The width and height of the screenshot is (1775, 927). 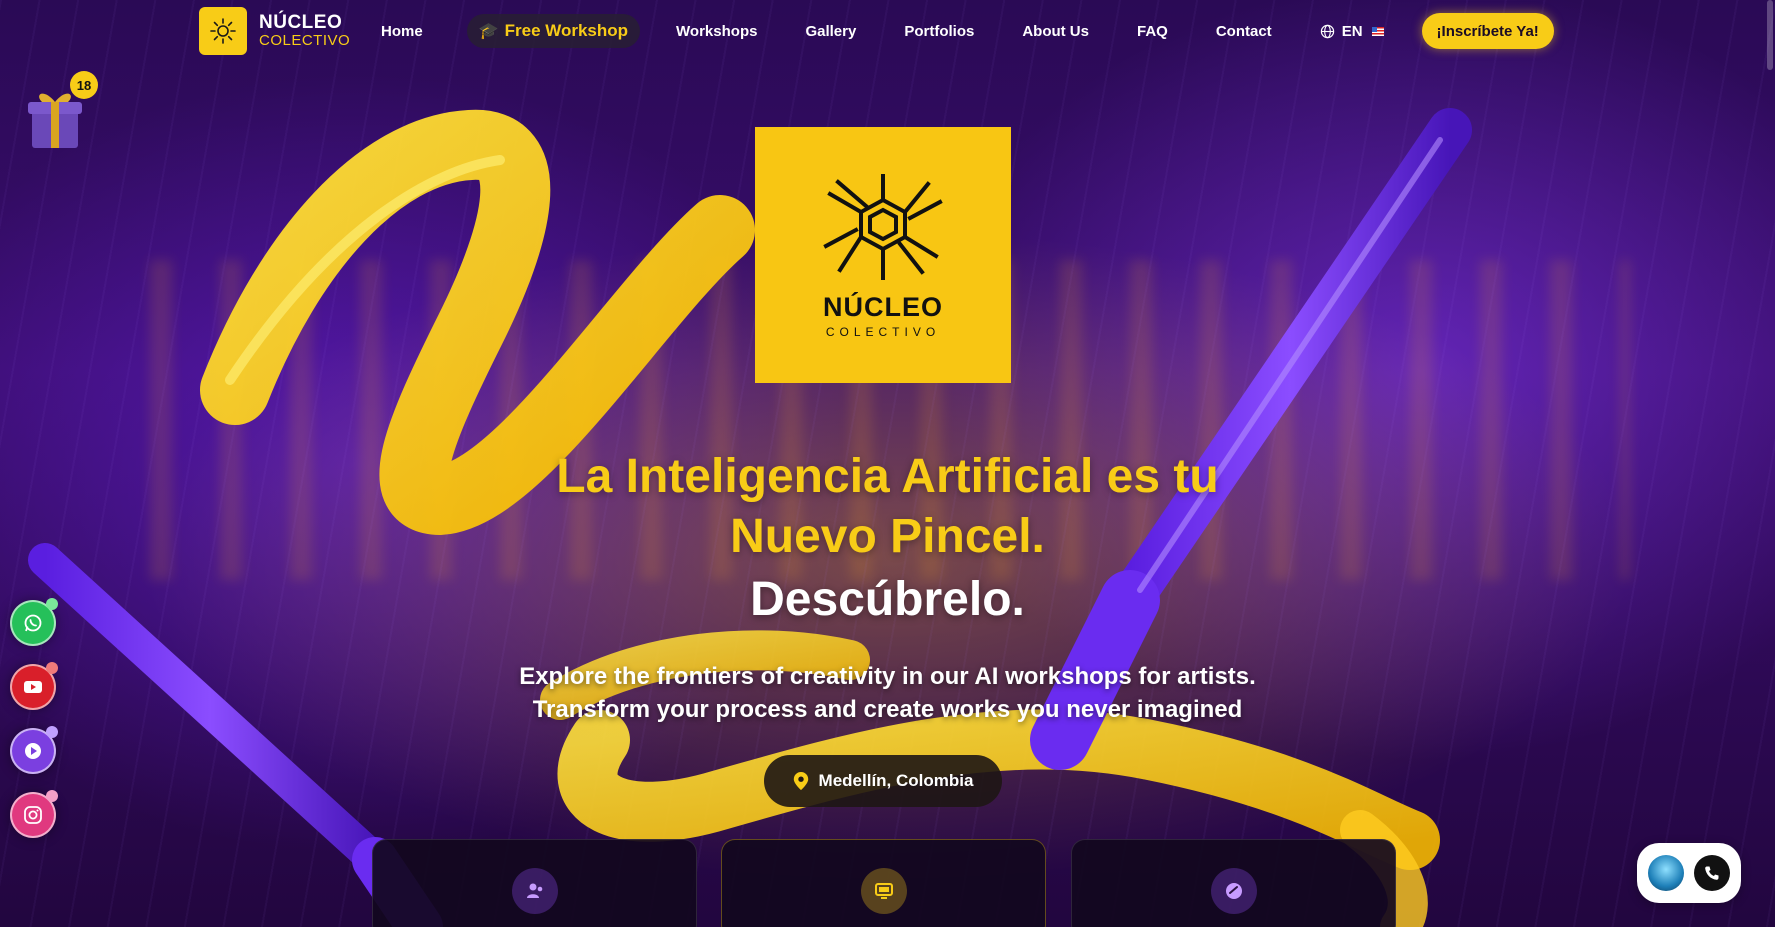 What do you see at coordinates (1327, 31) in the screenshot?
I see `globe-icon` at bounding box center [1327, 31].